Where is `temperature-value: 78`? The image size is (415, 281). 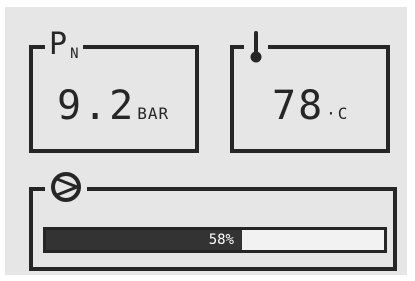 temperature-value: 78 is located at coordinates (298, 106).